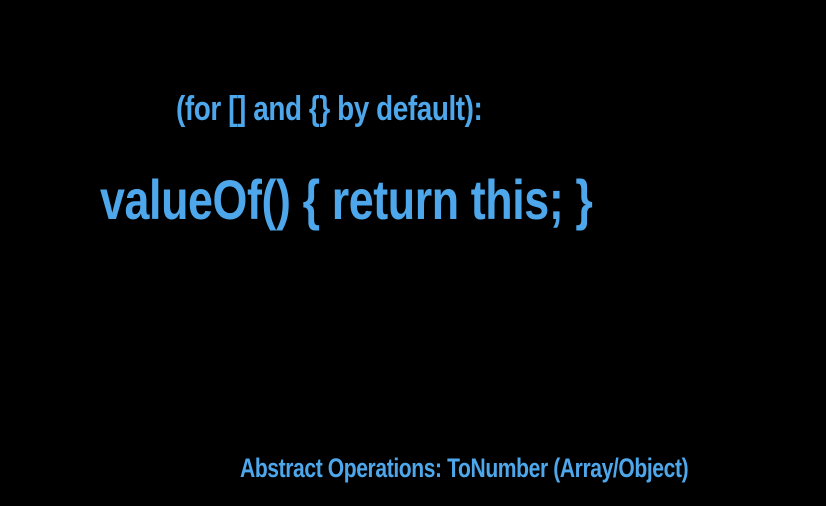 This screenshot has height=506, width=826. I want to click on subtitle-text: (for [] and {} by default):, so click(329, 109).